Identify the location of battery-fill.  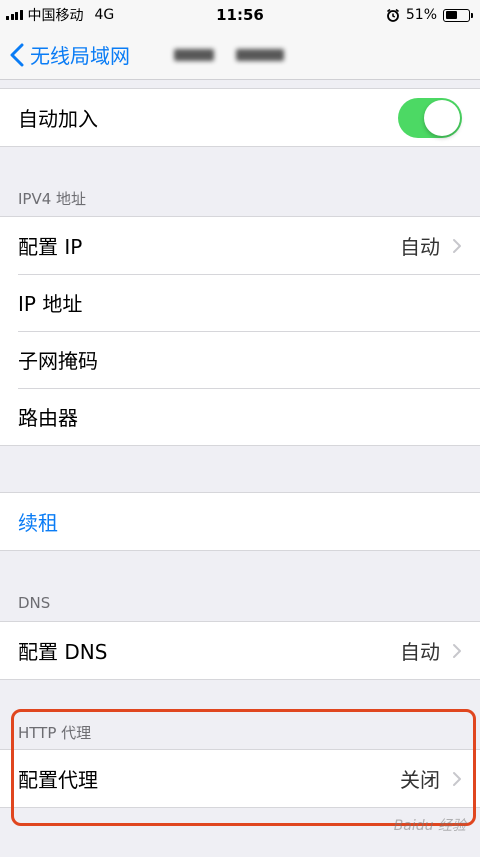
(451, 15).